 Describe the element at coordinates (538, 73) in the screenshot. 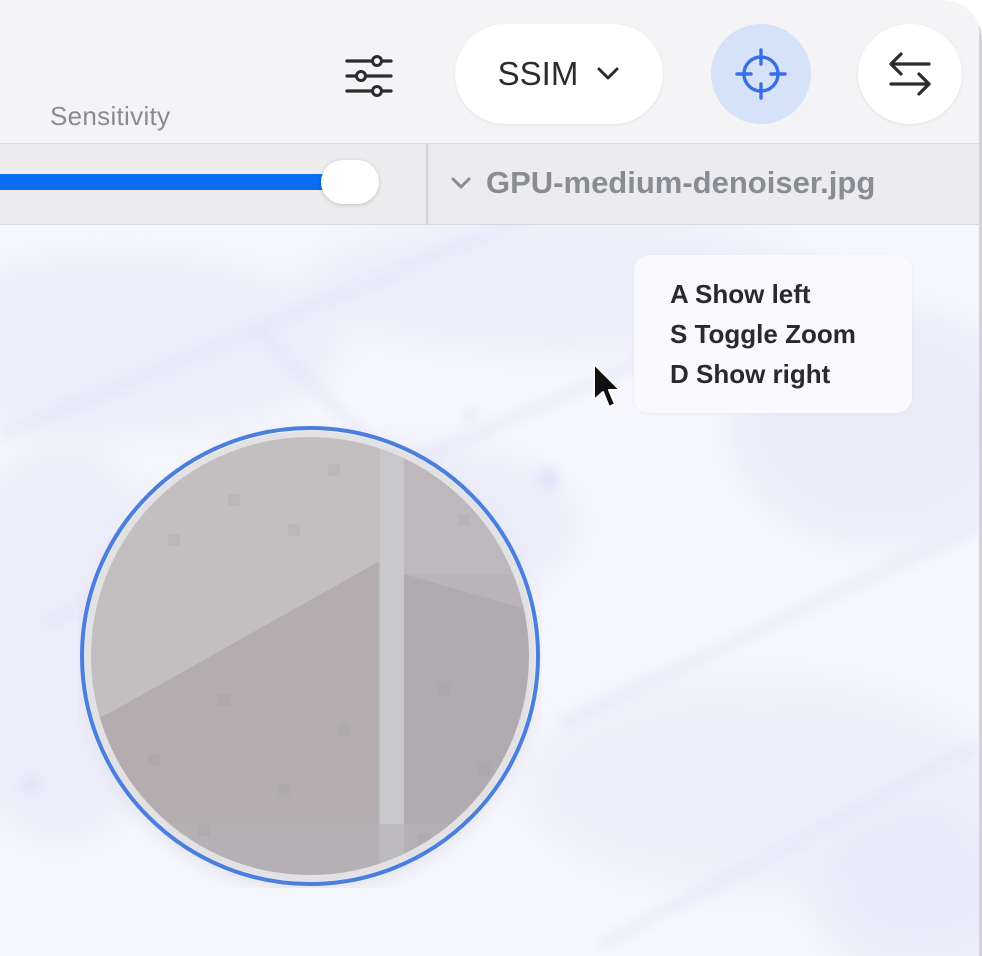

I see `metric-selected-value: SSIM` at that location.